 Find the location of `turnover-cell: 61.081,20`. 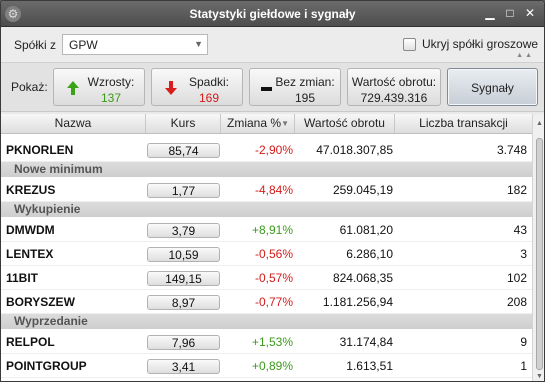

turnover-cell: 61.081,20 is located at coordinates (366, 230).